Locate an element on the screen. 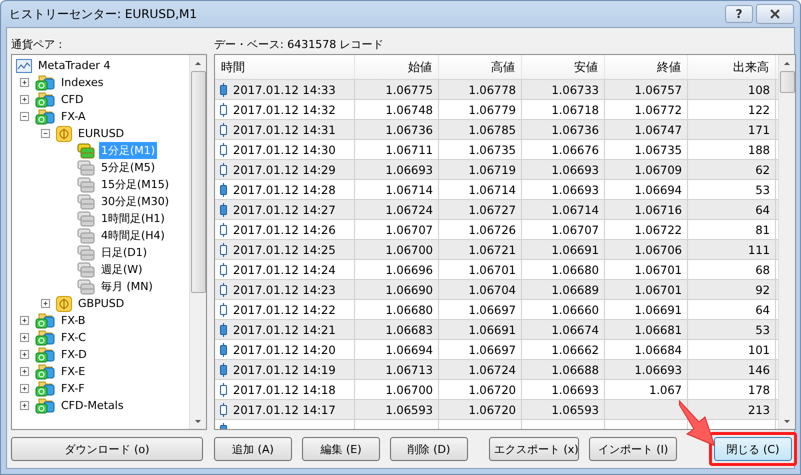 This screenshot has width=801, height=475. table-cell: 1.06694 is located at coordinates (409, 349).